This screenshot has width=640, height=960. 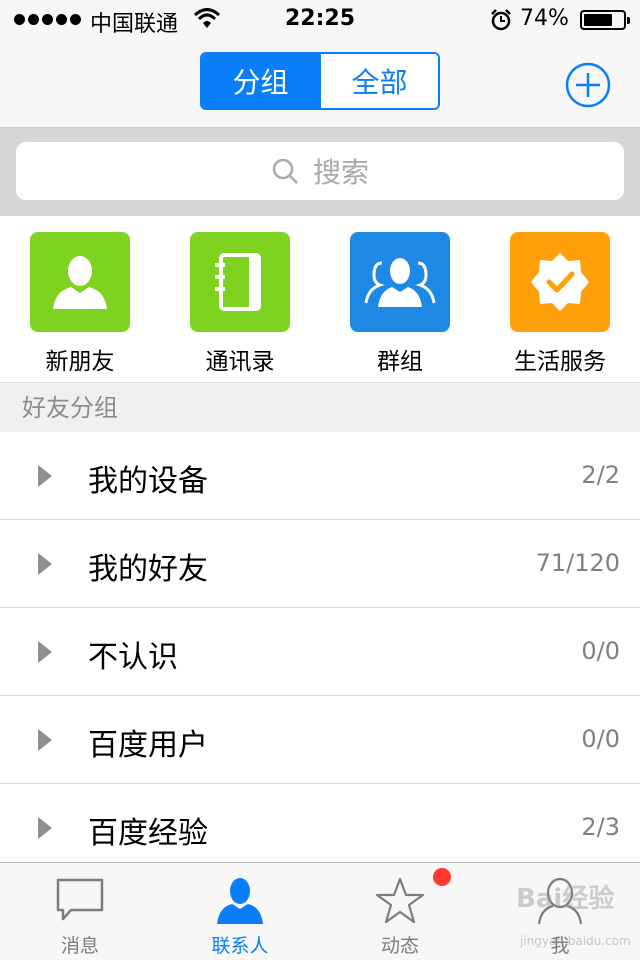 I want to click on quick-app-life-services: 生活服务, so click(x=560, y=304).